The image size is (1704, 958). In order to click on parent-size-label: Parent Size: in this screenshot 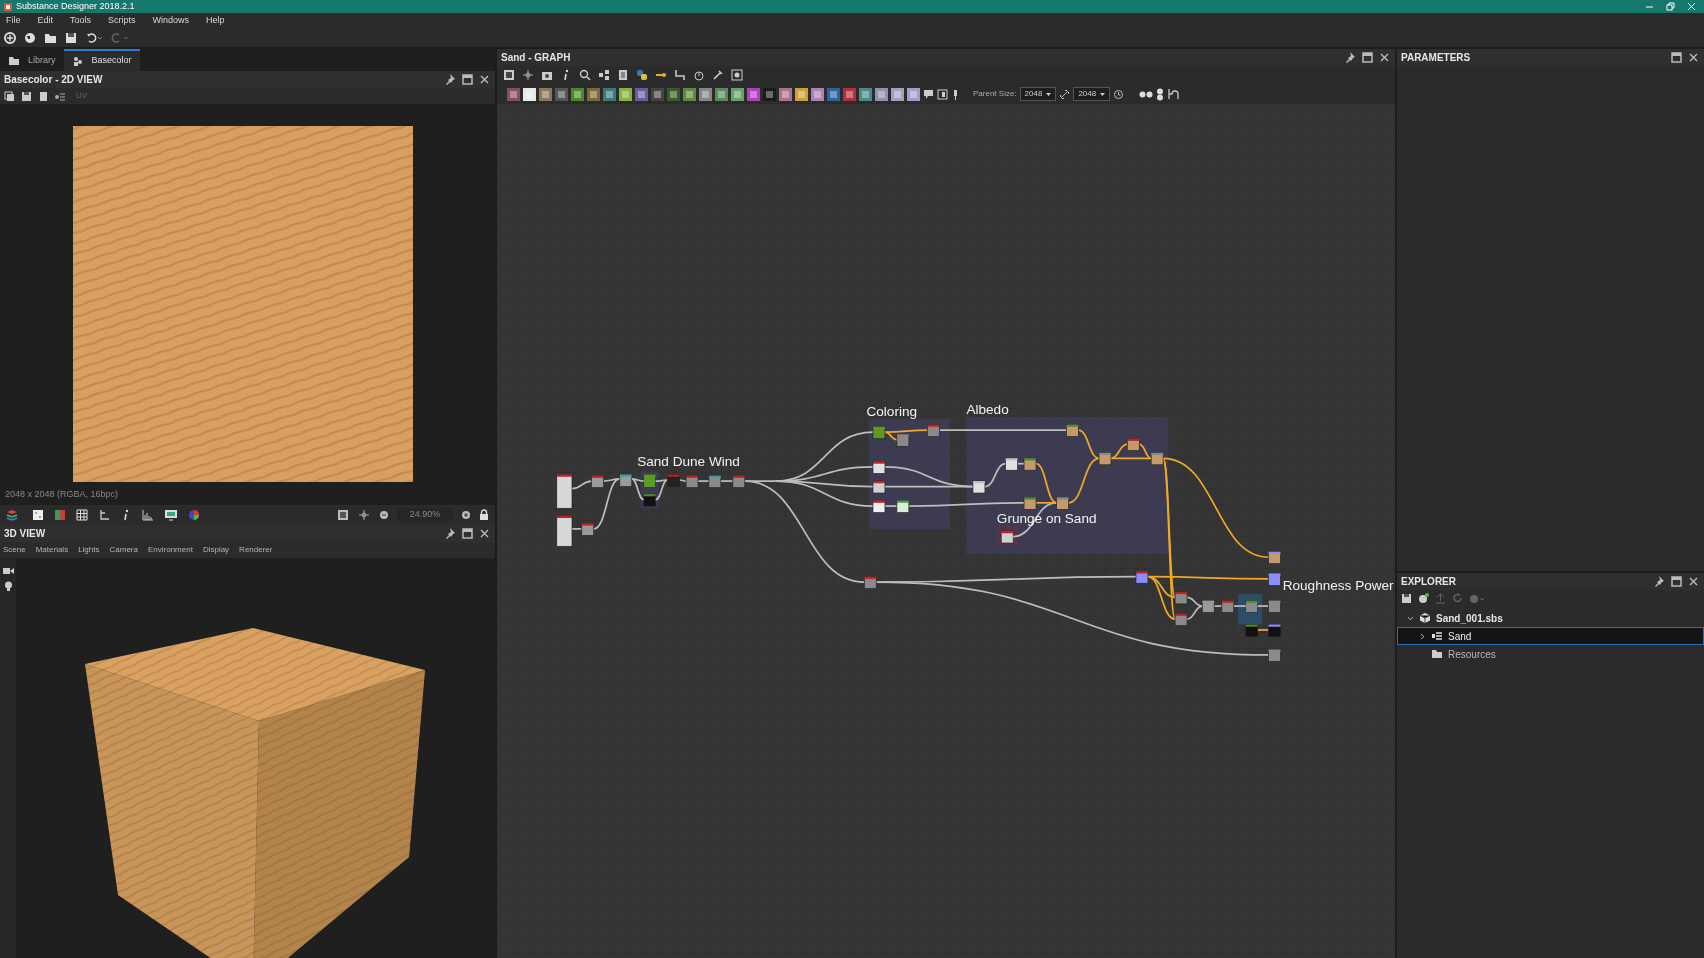, I will do `click(995, 94)`.